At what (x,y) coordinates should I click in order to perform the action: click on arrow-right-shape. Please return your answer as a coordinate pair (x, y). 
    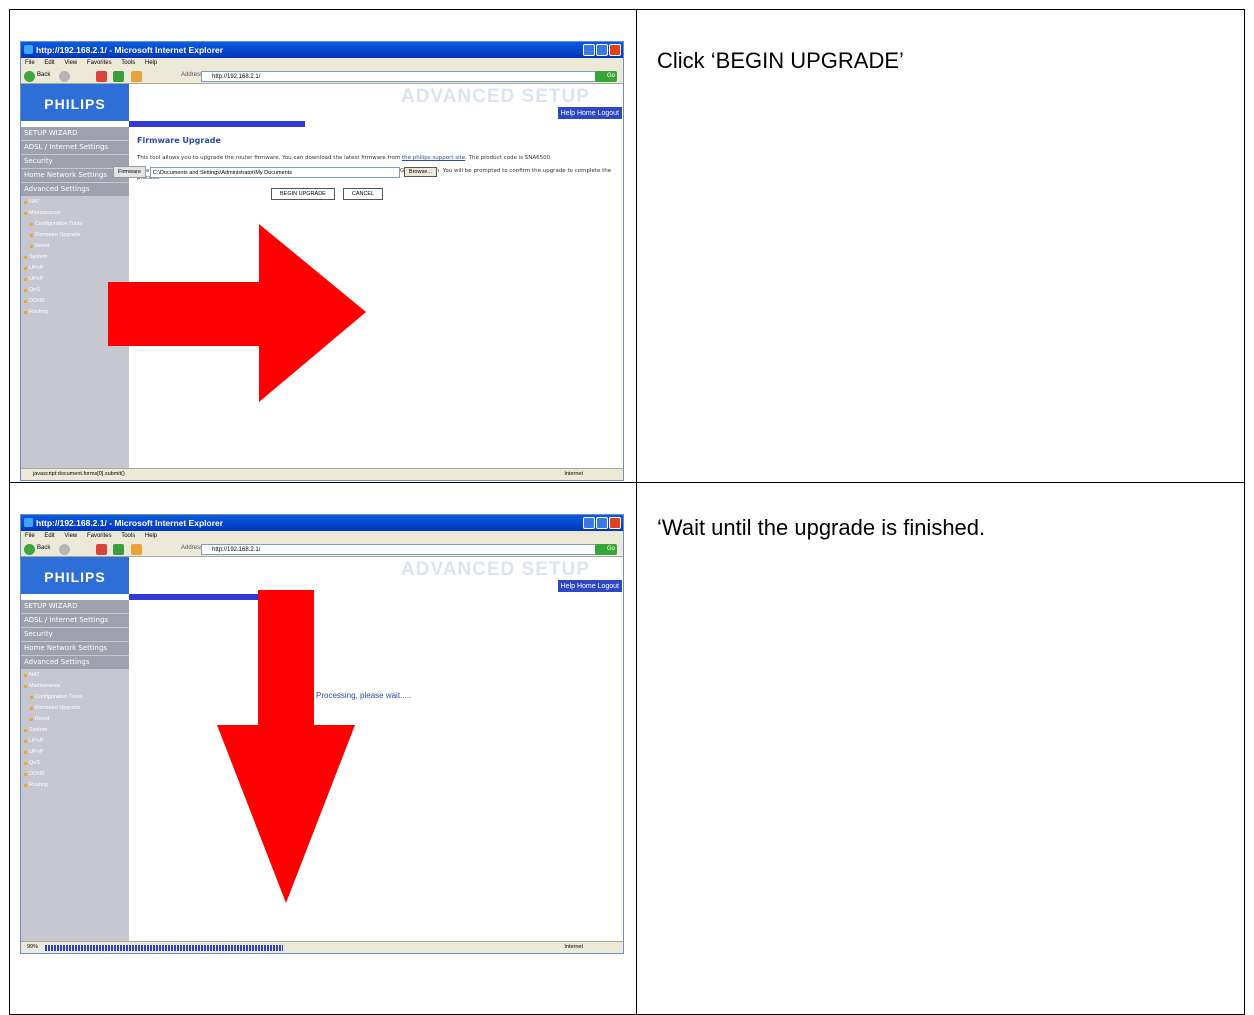
    Looking at the image, I should click on (237, 313).